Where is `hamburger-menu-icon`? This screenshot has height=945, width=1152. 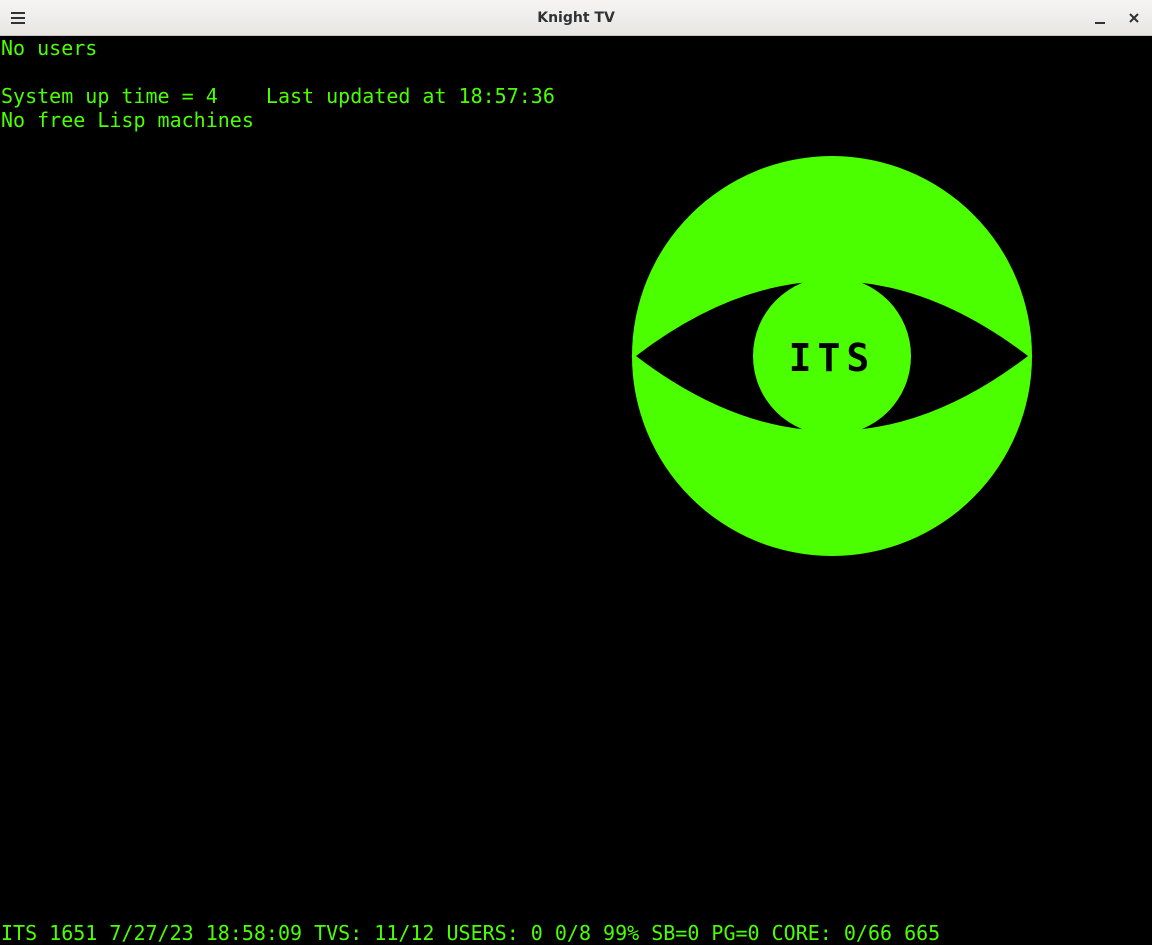 hamburger-menu-icon is located at coordinates (18, 18).